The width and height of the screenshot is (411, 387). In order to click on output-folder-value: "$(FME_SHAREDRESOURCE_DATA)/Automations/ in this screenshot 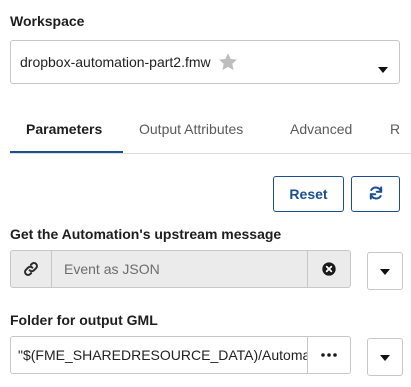, I will do `click(159, 355)`.